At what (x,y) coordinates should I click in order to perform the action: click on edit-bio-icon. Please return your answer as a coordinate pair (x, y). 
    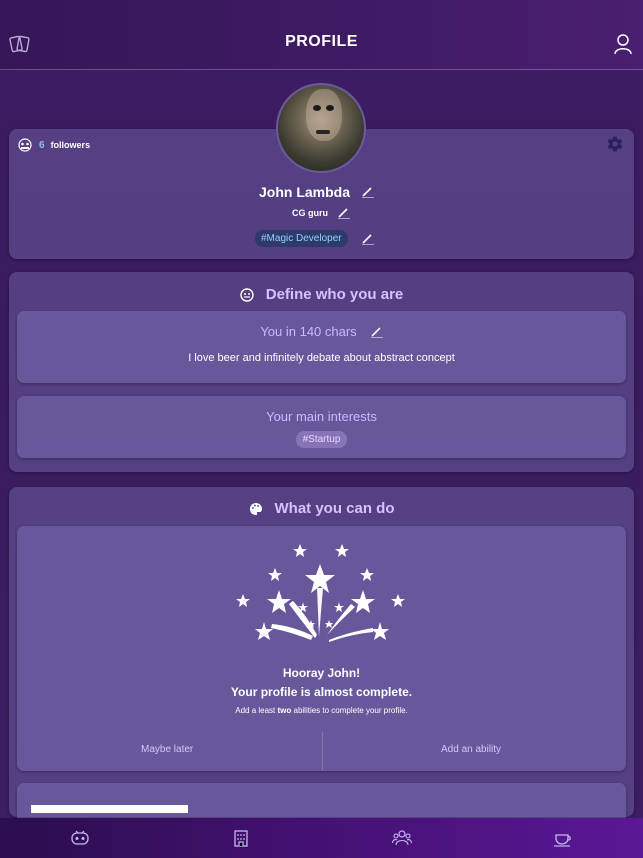
    Looking at the image, I should click on (376, 332).